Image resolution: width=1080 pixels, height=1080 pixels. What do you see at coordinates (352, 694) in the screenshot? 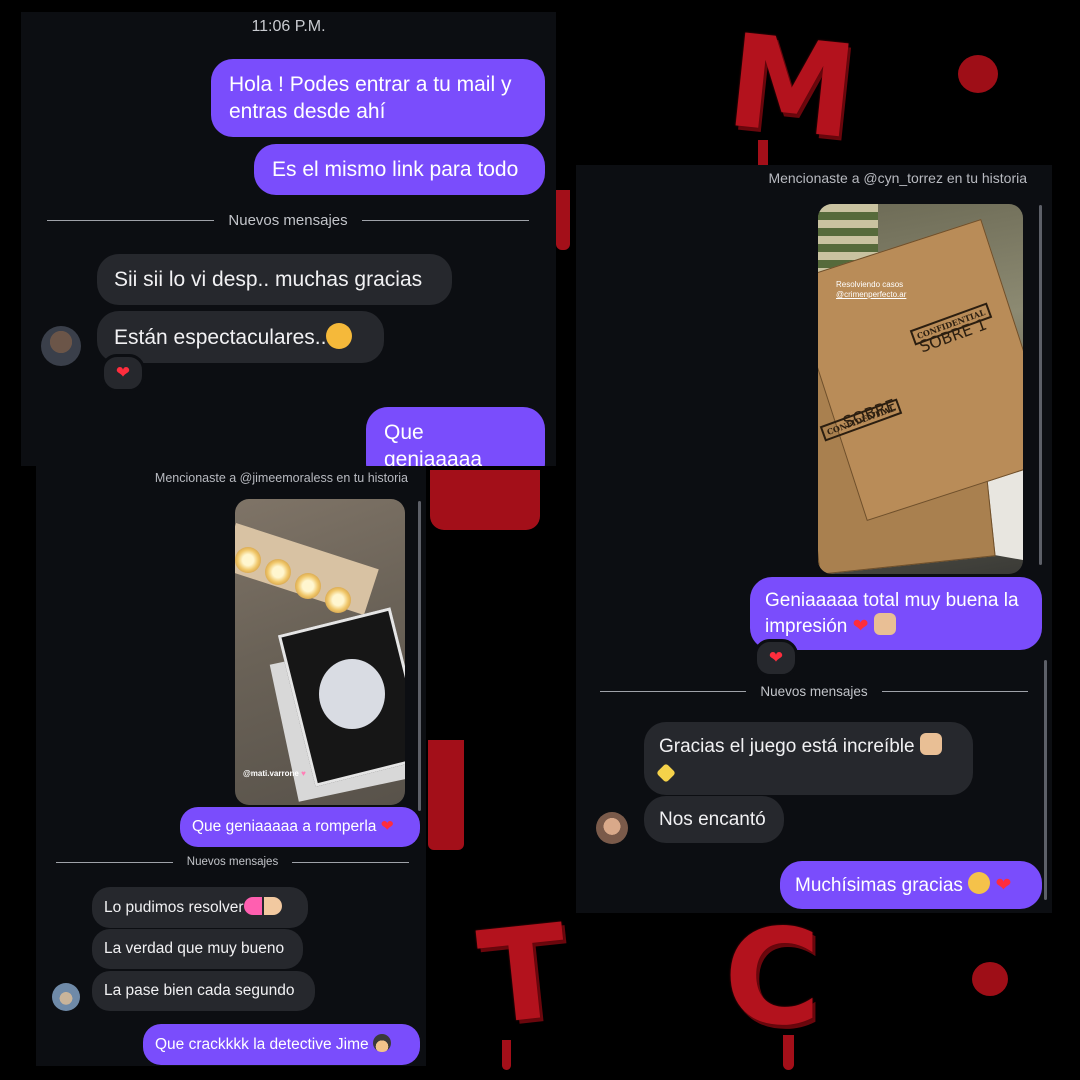
I see `blurred-sticker` at bounding box center [352, 694].